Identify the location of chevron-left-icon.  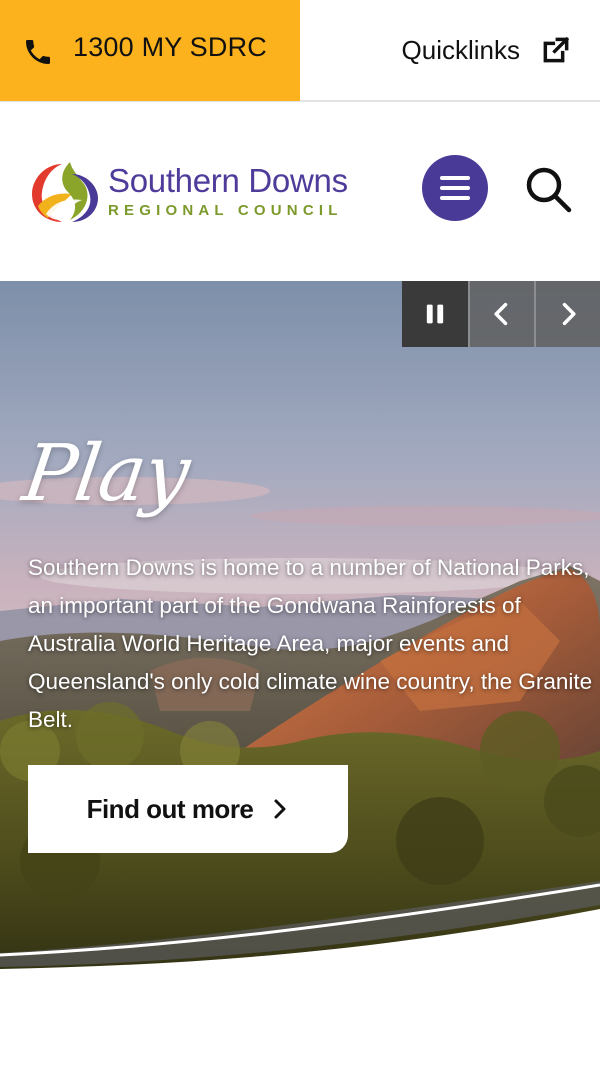
(501, 314).